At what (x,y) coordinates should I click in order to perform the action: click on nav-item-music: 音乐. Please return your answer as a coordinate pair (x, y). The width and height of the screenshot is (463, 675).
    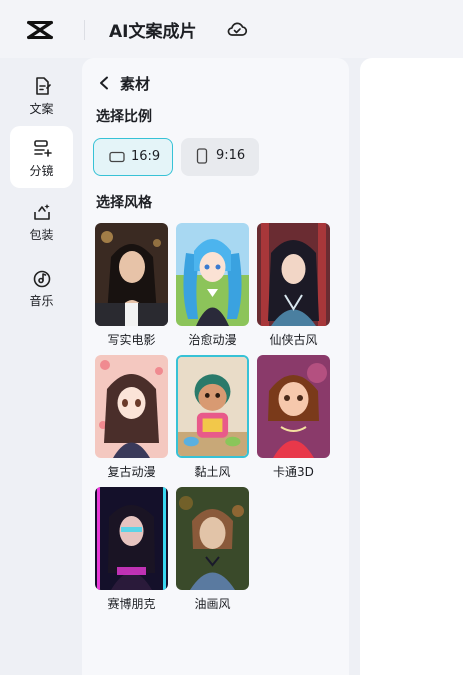
    Looking at the image, I should click on (41, 287).